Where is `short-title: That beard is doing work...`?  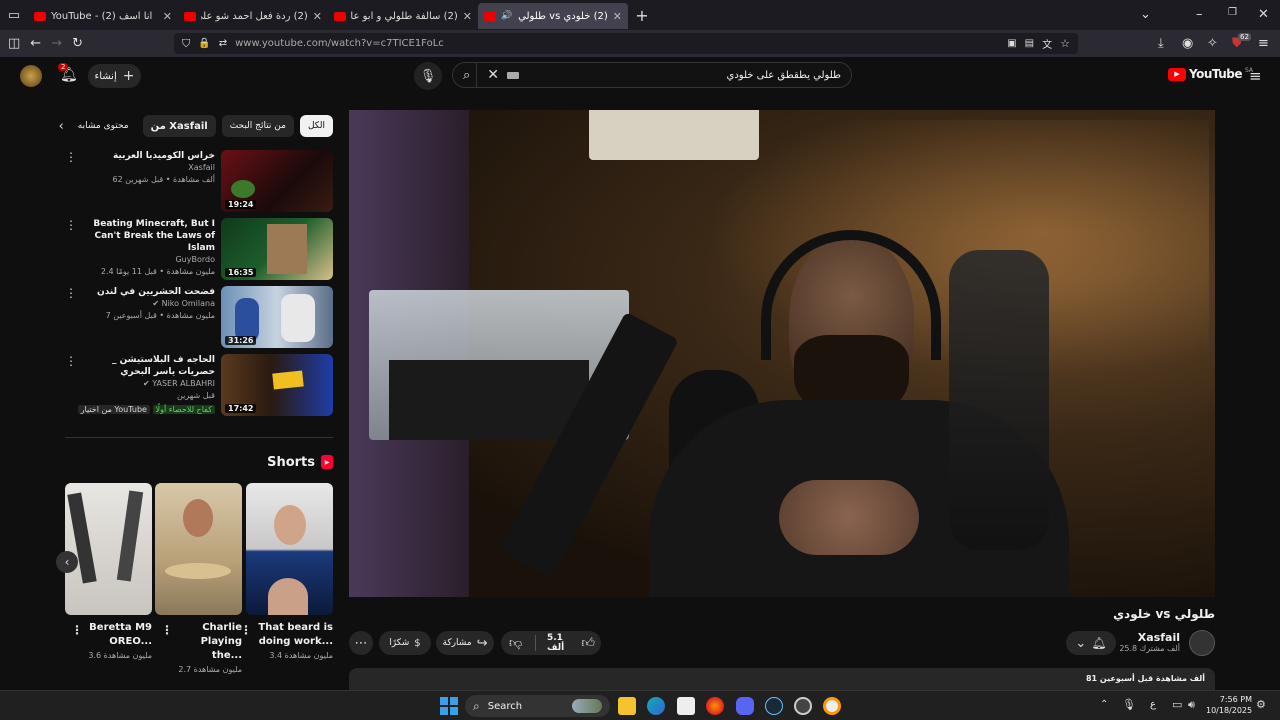
short-title: That beard is doing work... is located at coordinates (289, 635).